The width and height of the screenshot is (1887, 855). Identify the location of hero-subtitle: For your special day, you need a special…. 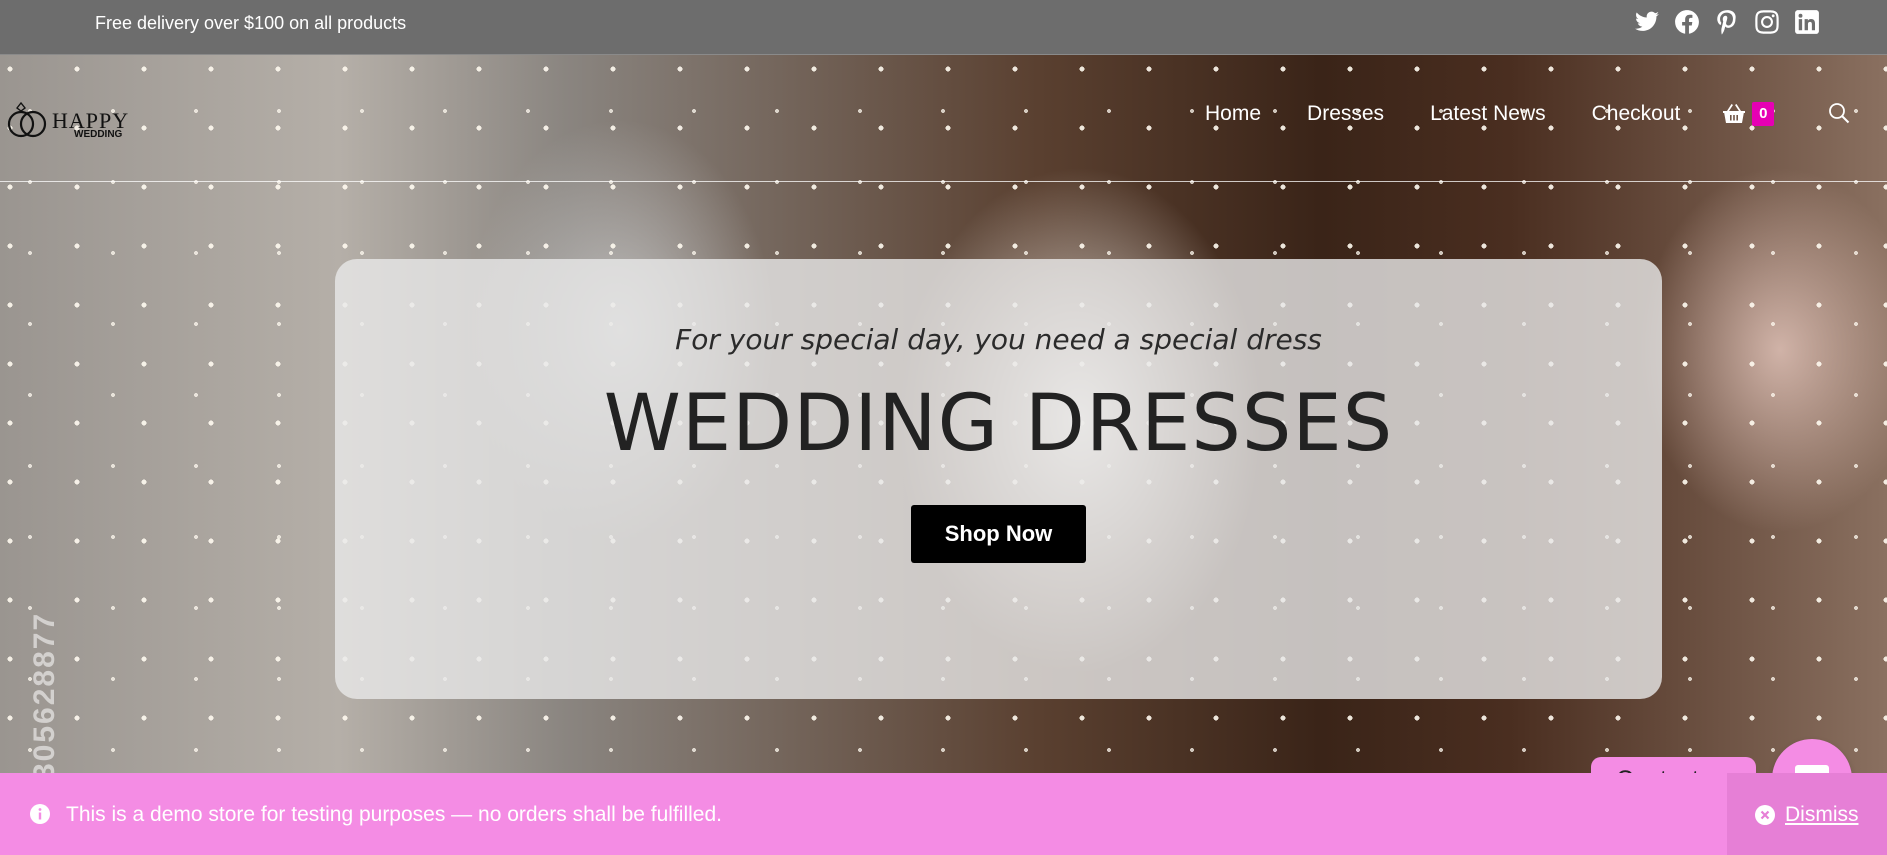
(998, 339).